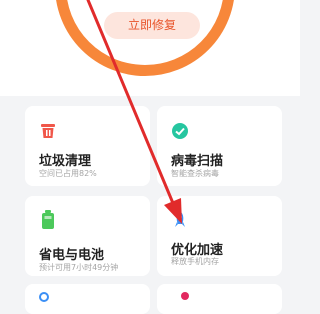 The height and width of the screenshot is (314, 320). What do you see at coordinates (48, 133) in the screenshot?
I see `trash-icon` at bounding box center [48, 133].